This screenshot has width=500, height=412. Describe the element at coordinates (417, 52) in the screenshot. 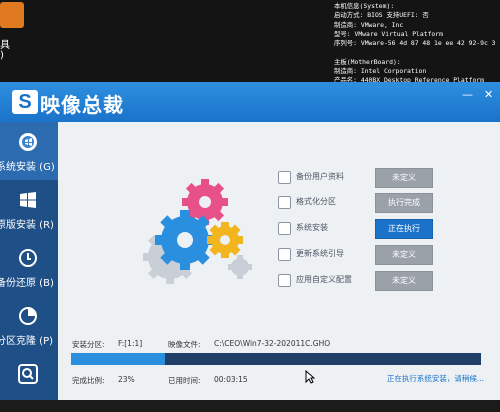

I see `sysinfo-line` at that location.